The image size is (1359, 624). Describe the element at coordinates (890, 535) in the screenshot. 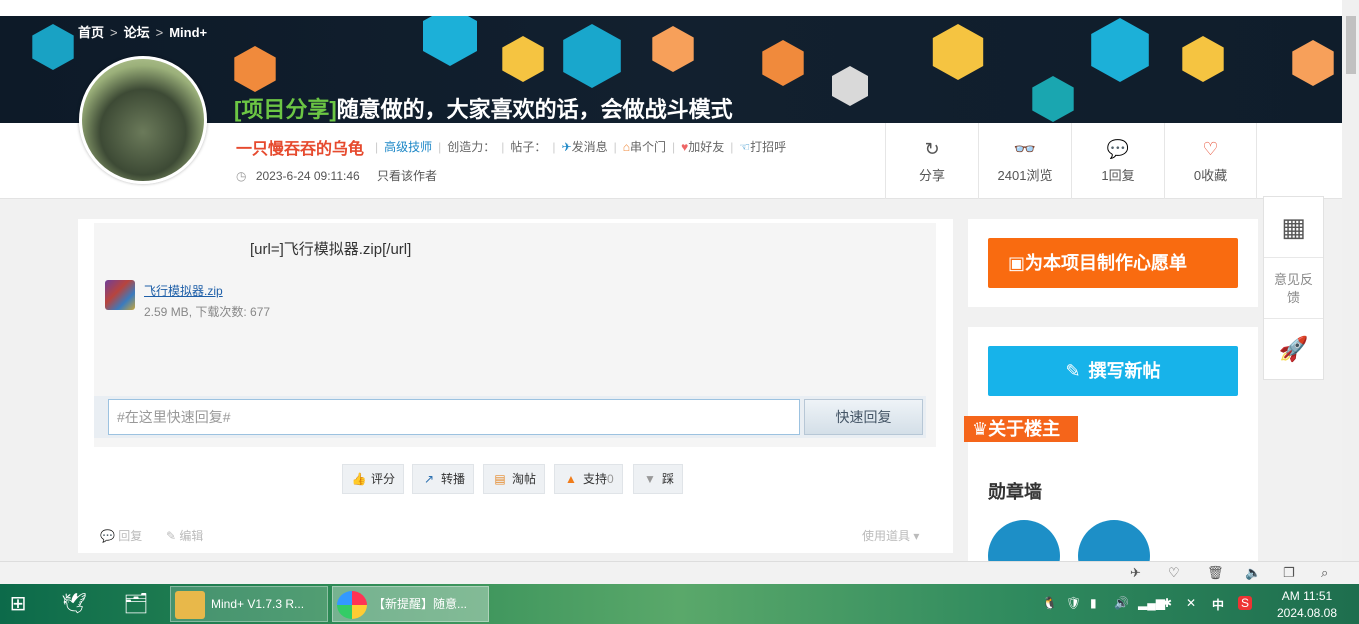

I see `footer-tools: 使用道具 ▾` at that location.